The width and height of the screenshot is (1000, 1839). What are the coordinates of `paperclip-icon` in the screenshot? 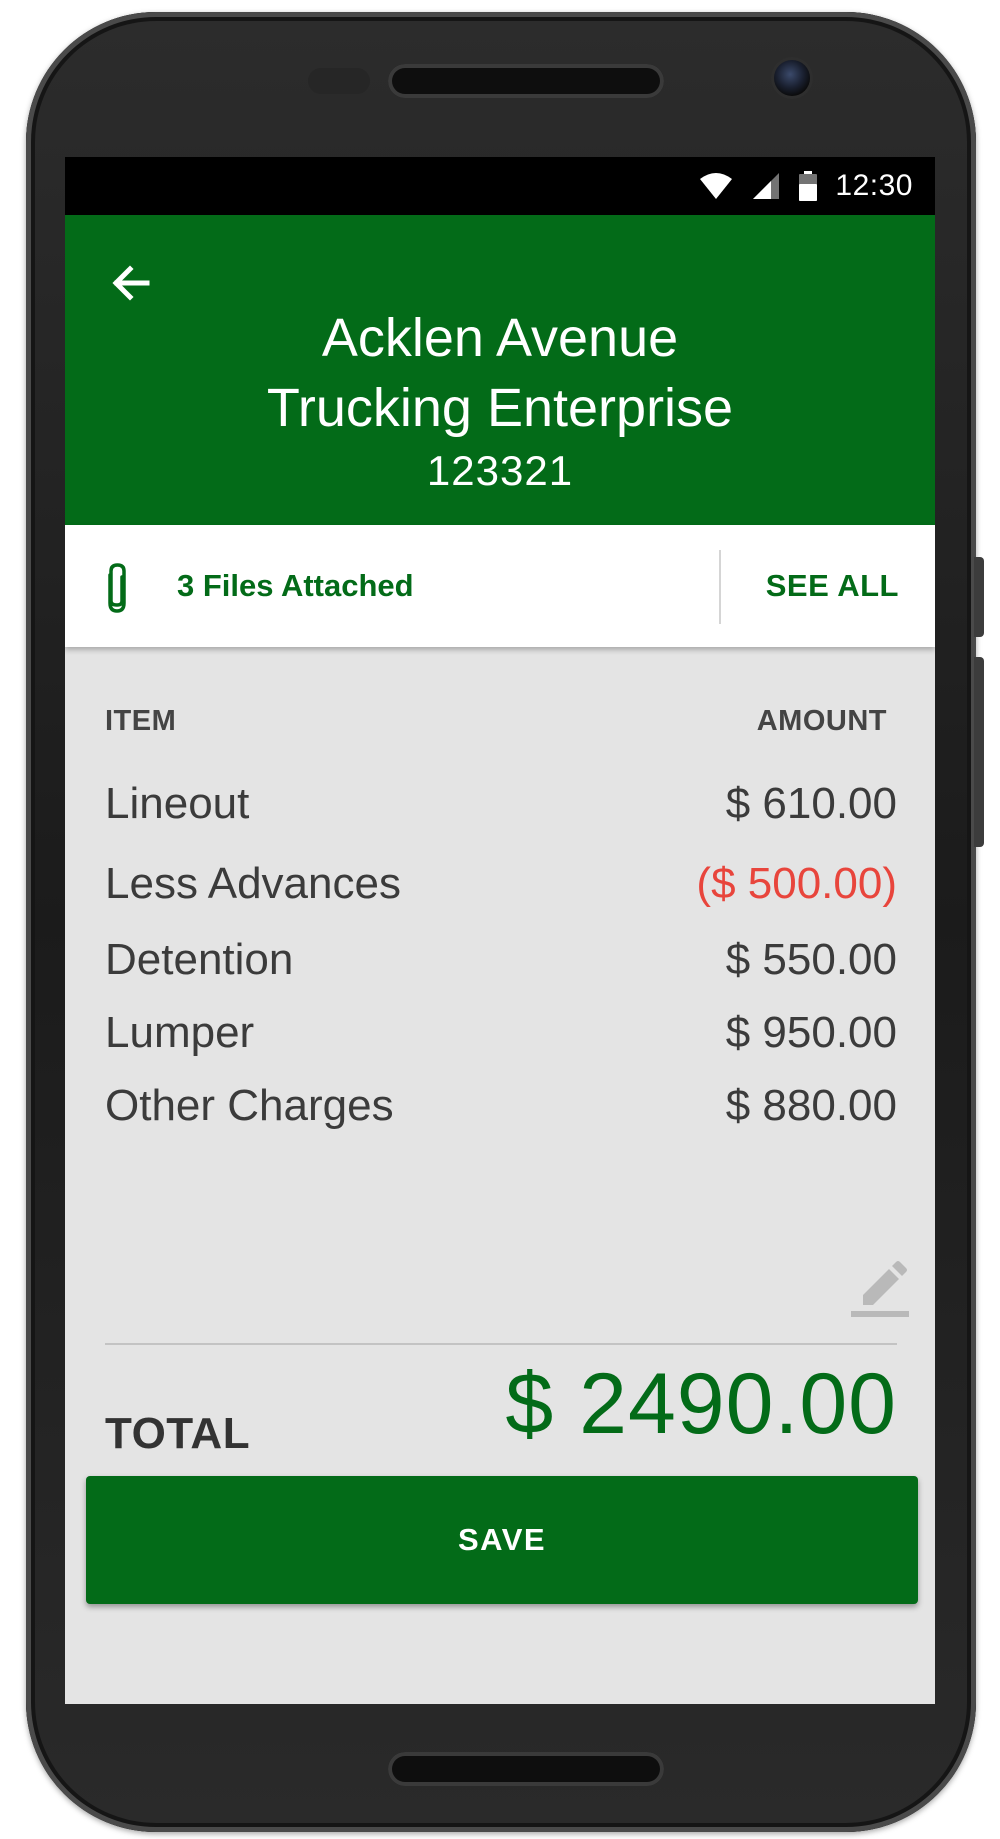 It's located at (117, 588).